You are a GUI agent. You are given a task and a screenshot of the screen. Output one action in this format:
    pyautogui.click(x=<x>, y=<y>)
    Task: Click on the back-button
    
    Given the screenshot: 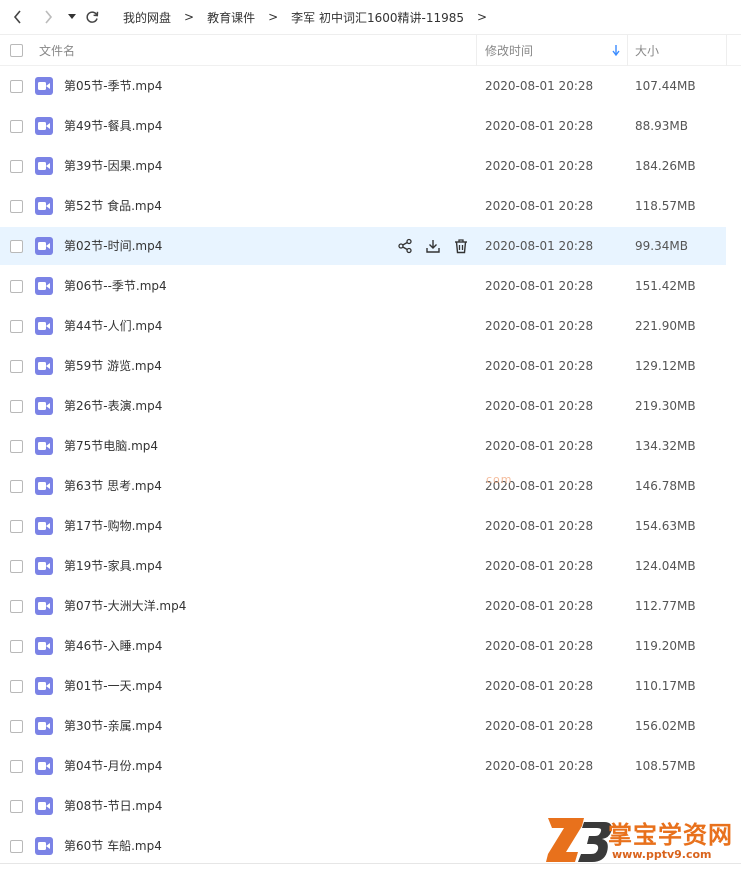 What is the action you would take?
    pyautogui.click(x=18, y=17)
    